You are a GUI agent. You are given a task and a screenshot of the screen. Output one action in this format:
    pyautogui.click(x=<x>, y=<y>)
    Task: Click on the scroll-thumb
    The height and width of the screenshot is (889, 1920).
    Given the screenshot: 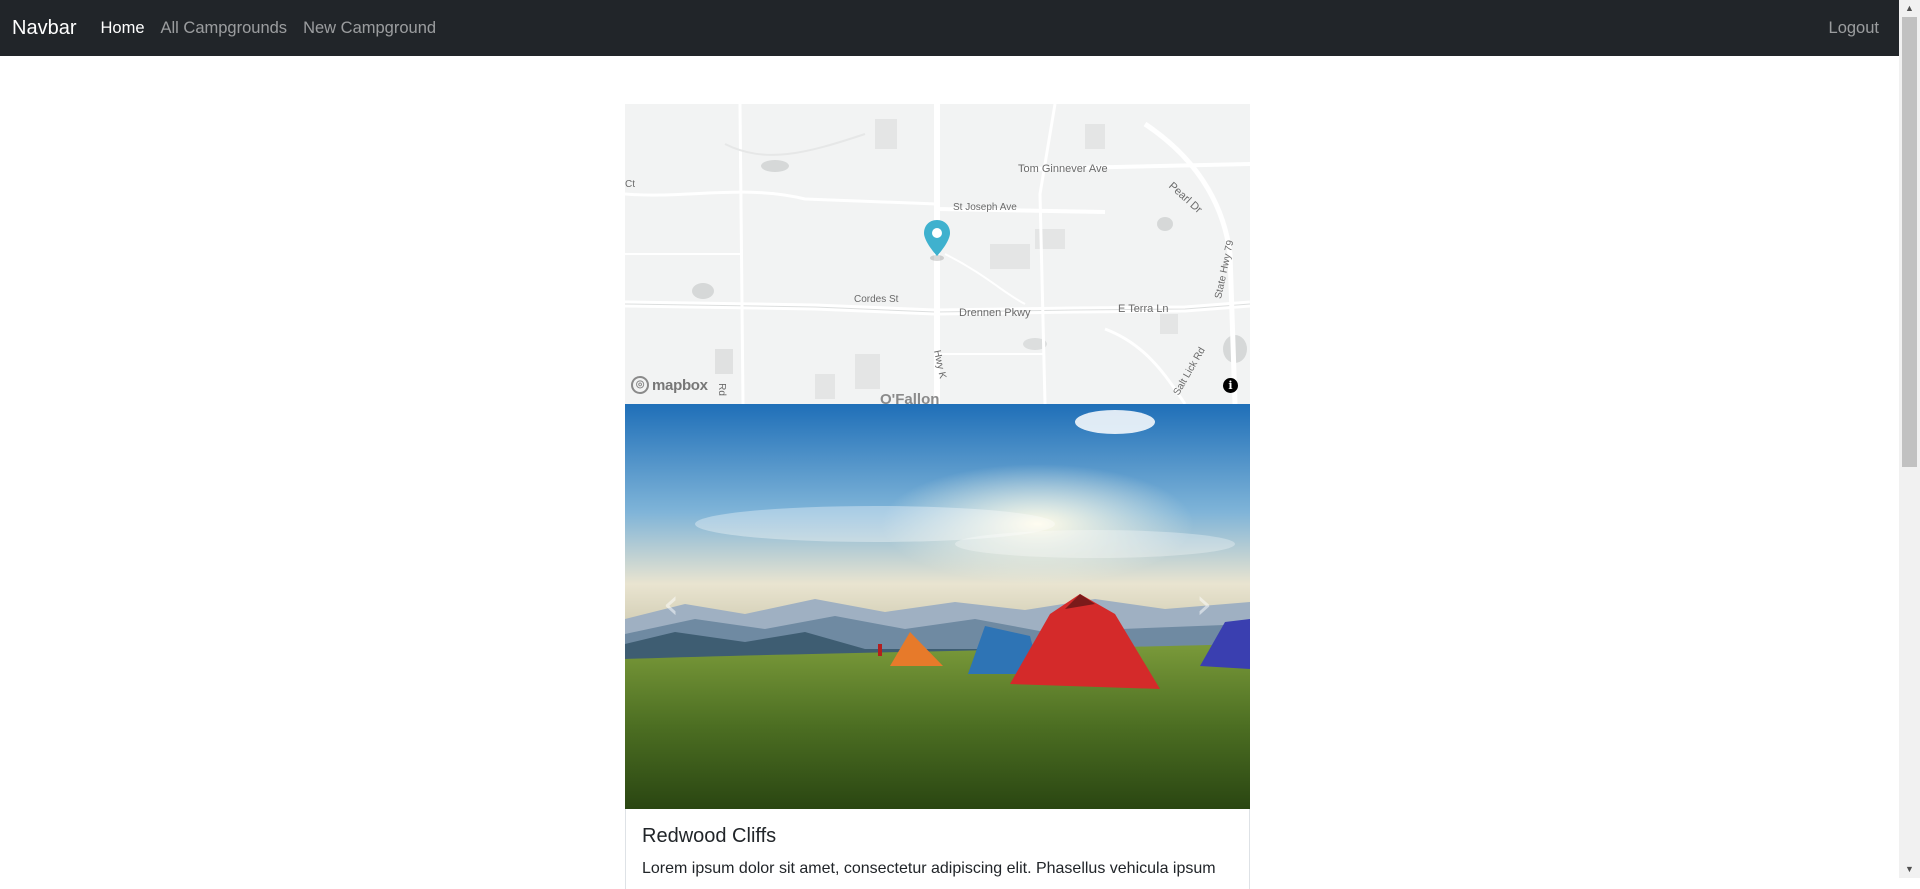 What is the action you would take?
    pyautogui.click(x=1909, y=242)
    